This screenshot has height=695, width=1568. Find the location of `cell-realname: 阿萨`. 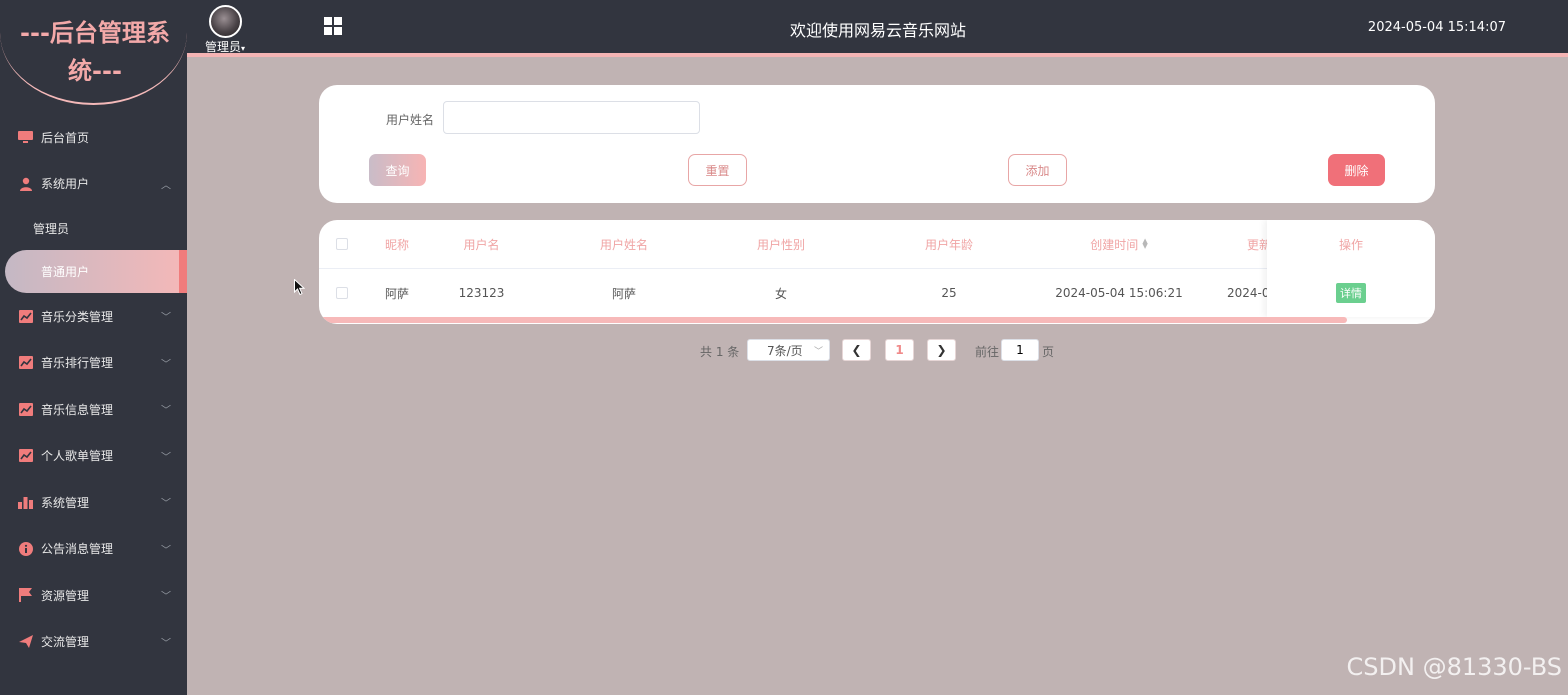

cell-realname: 阿萨 is located at coordinates (623, 293).